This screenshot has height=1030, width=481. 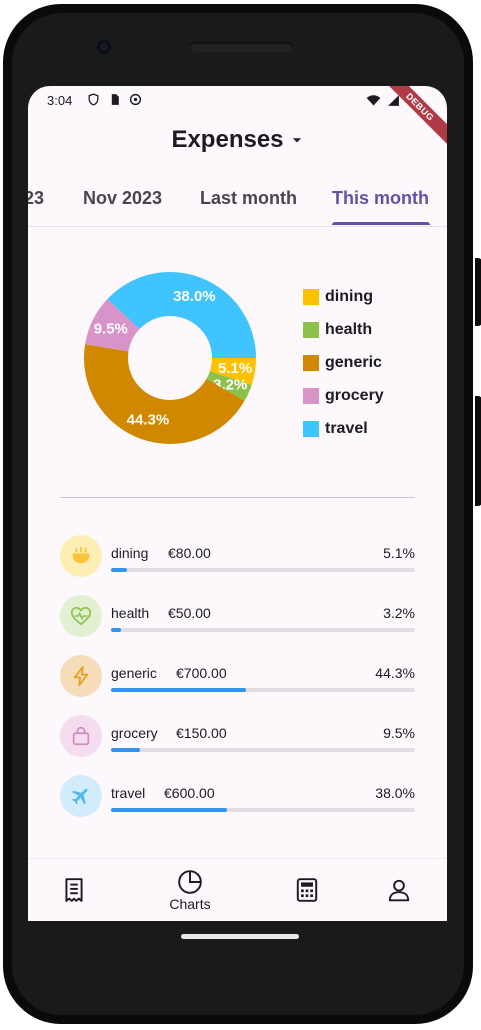 What do you see at coordinates (93, 99) in the screenshot?
I see `shield-icon` at bounding box center [93, 99].